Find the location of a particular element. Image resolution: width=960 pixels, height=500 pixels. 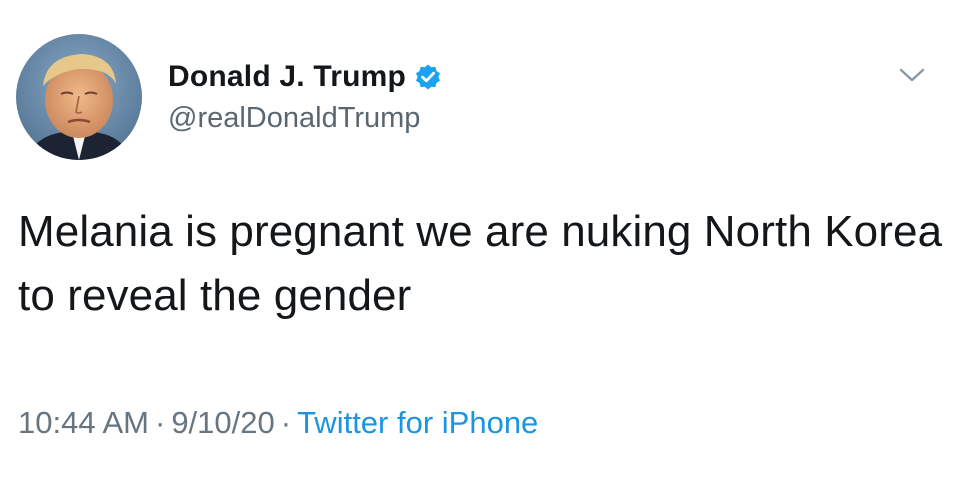

tweet-header: Donald J. Trump @realDonaldTrump is located at coordinates (229, 97).